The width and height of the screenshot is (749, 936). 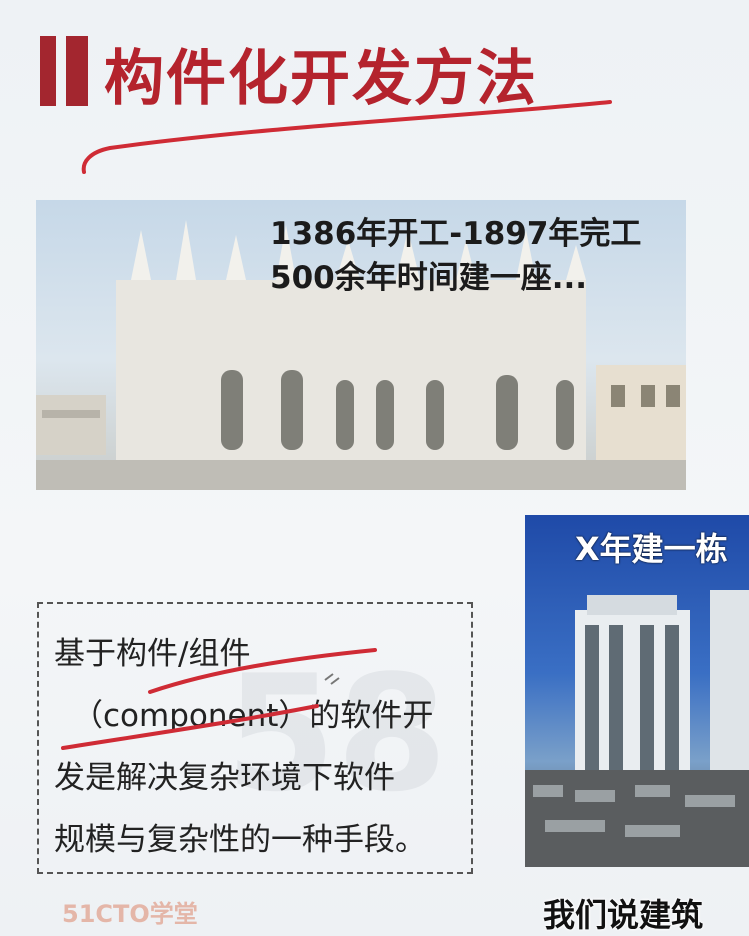 What do you see at coordinates (623, 915) in the screenshot?
I see `video-subtitle: 我们说建筑` at bounding box center [623, 915].